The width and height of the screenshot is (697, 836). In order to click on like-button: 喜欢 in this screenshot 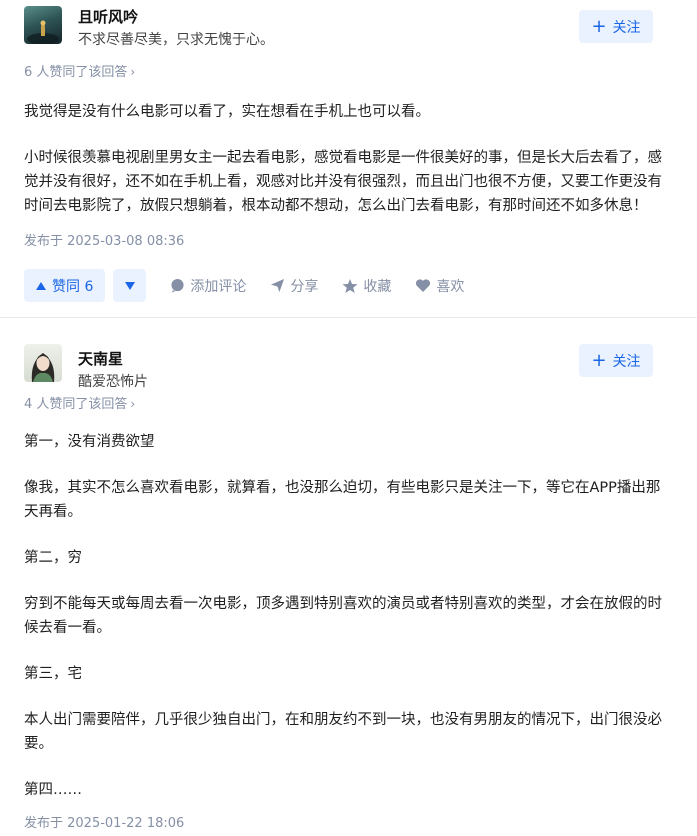, I will do `click(439, 286)`.